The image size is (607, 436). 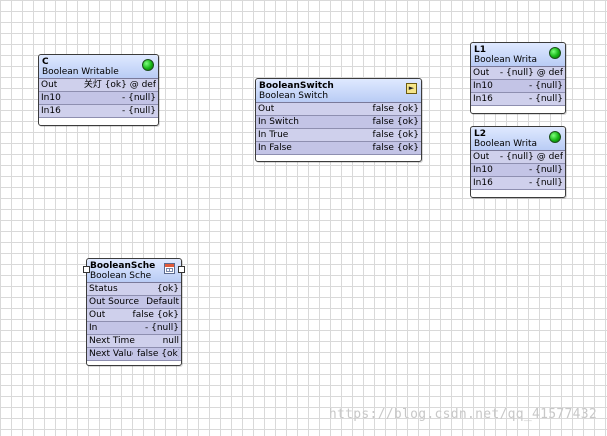 What do you see at coordinates (296, 86) in the screenshot?
I see `node-booleanswitch-name: BooleanSwitch` at bounding box center [296, 86].